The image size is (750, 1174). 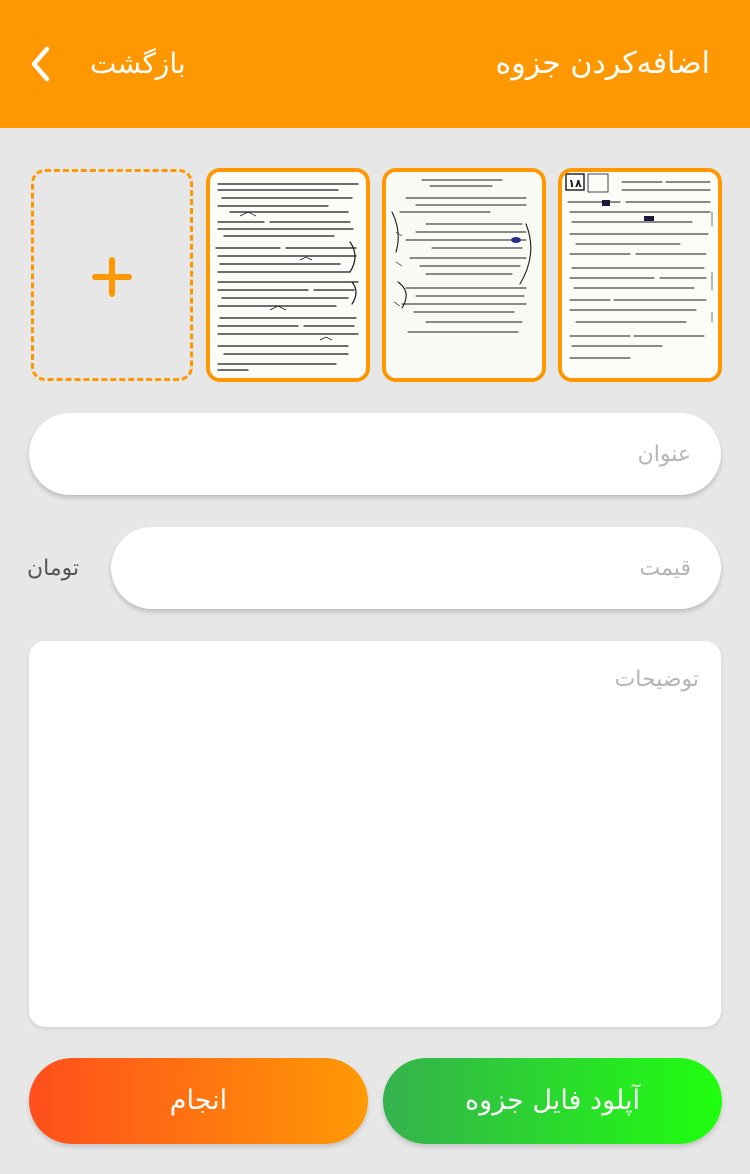 I want to click on upload-file-button: آپلود فایل جزوه, so click(x=552, y=1101).